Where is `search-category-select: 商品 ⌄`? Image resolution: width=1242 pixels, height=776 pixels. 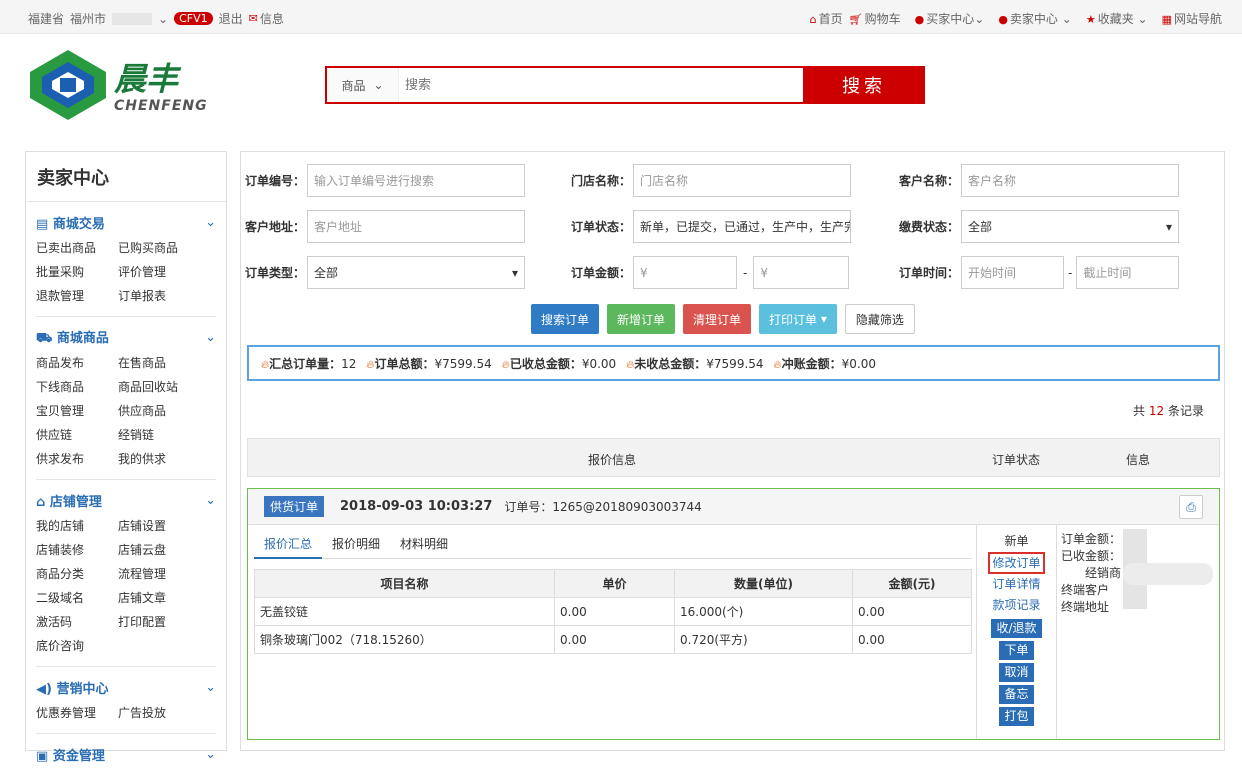 search-category-select: 商品 ⌄ is located at coordinates (363, 85).